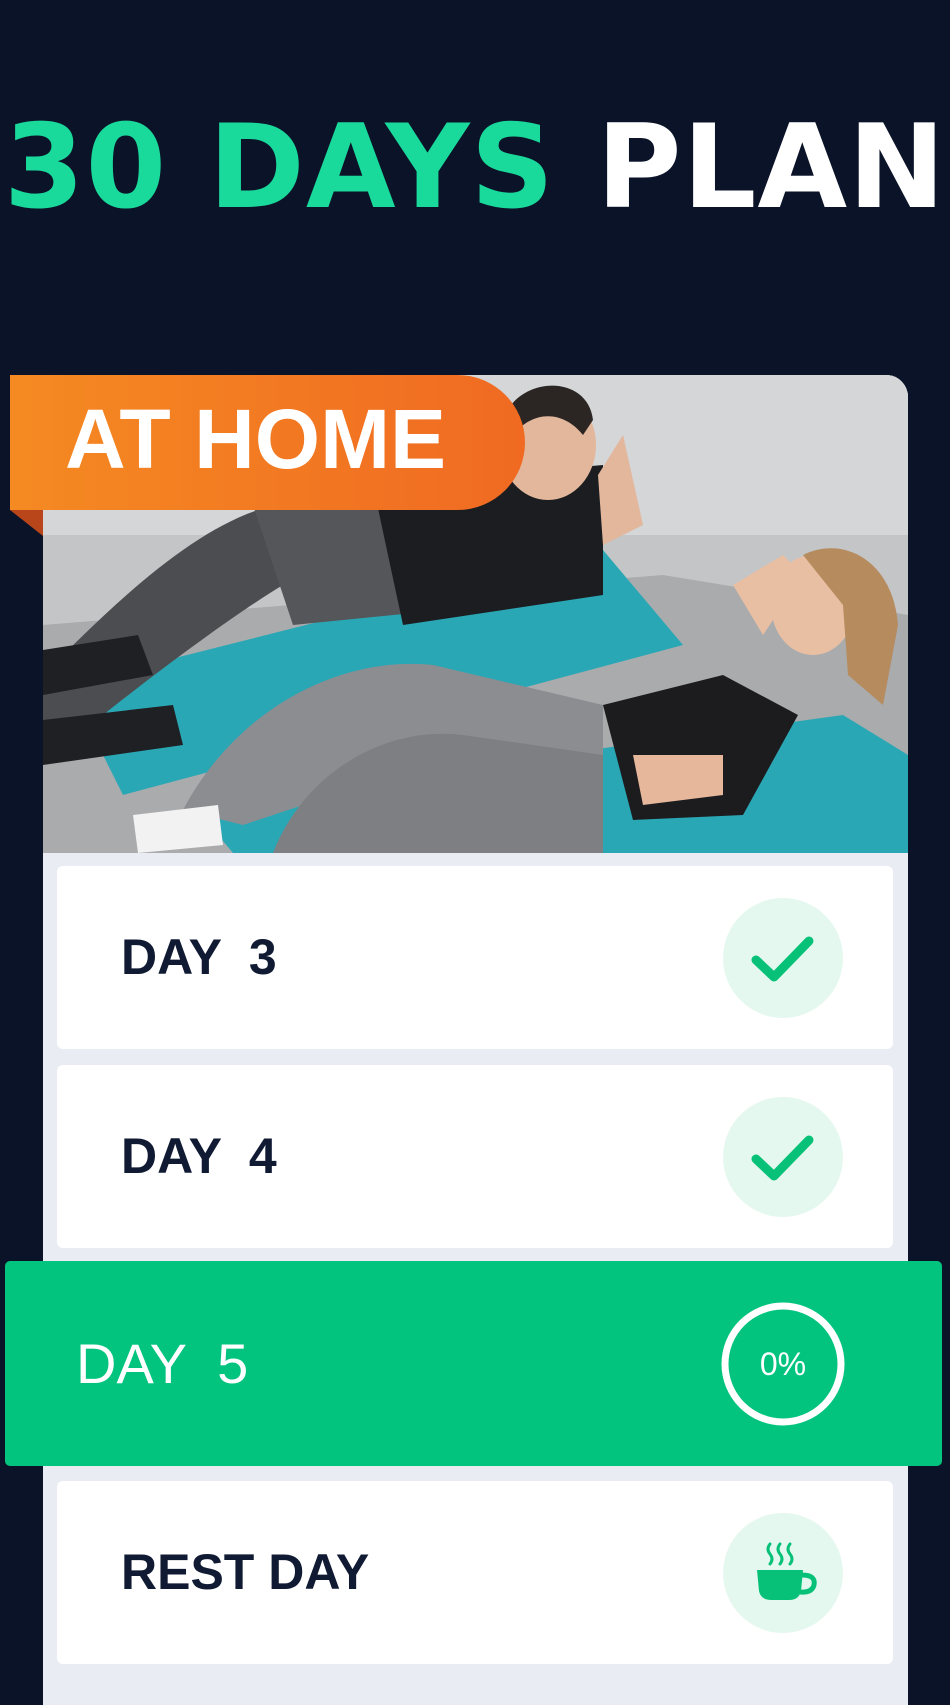 Image resolution: width=950 pixels, height=1705 pixels. Describe the element at coordinates (245, 1572) in the screenshot. I see `day-label: REST DAY` at that location.